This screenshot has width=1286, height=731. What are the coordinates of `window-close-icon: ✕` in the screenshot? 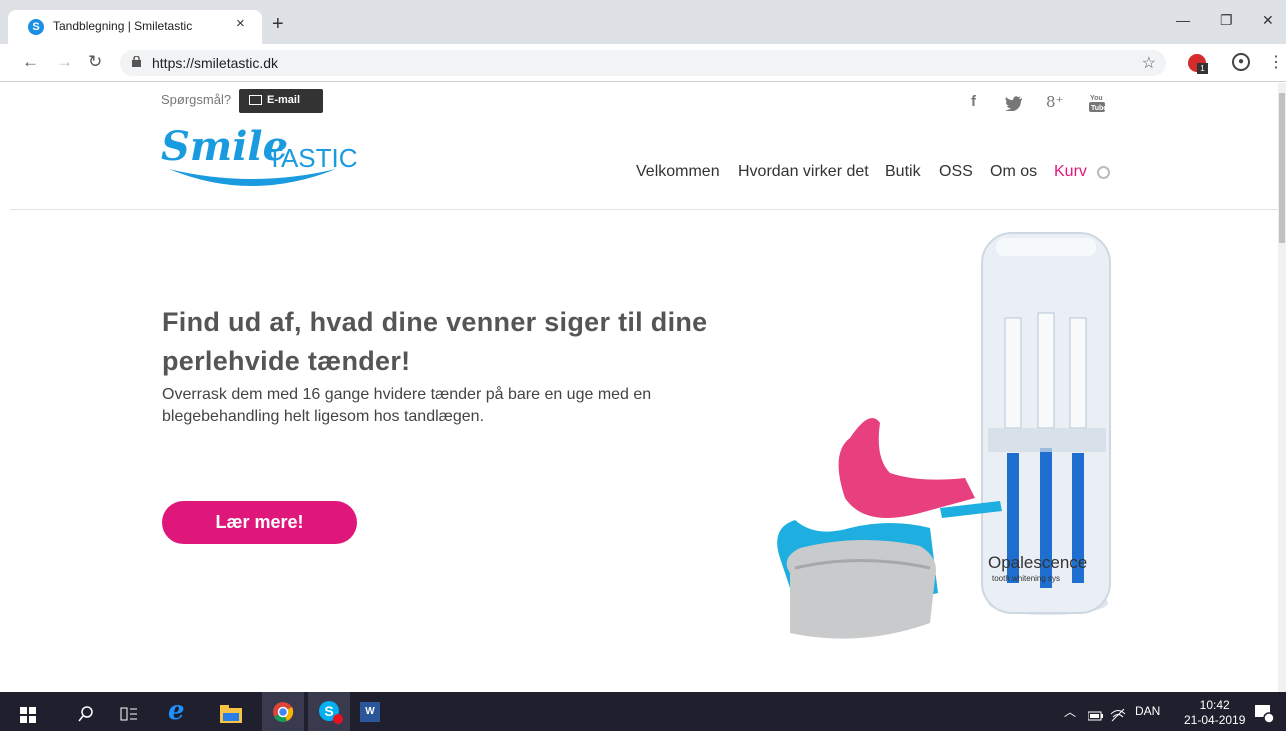 It's located at (1268, 20).